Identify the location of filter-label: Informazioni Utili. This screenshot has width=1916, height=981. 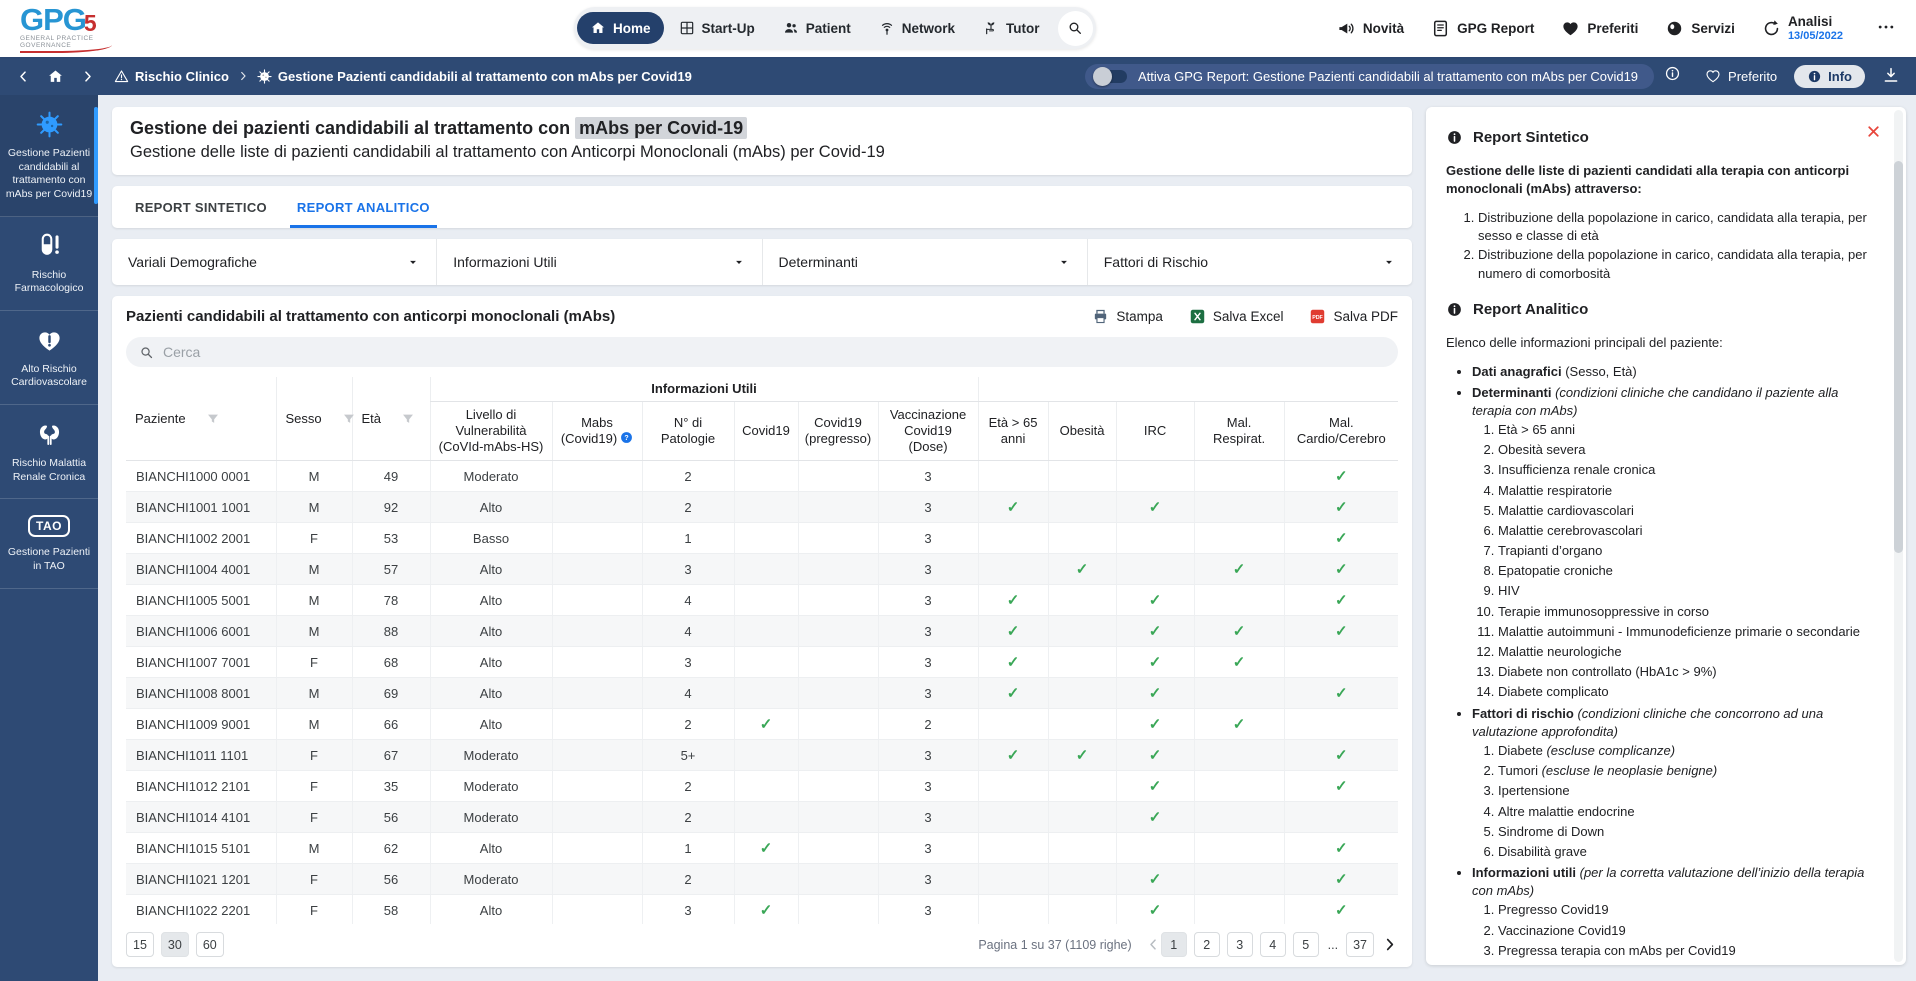
(505, 262).